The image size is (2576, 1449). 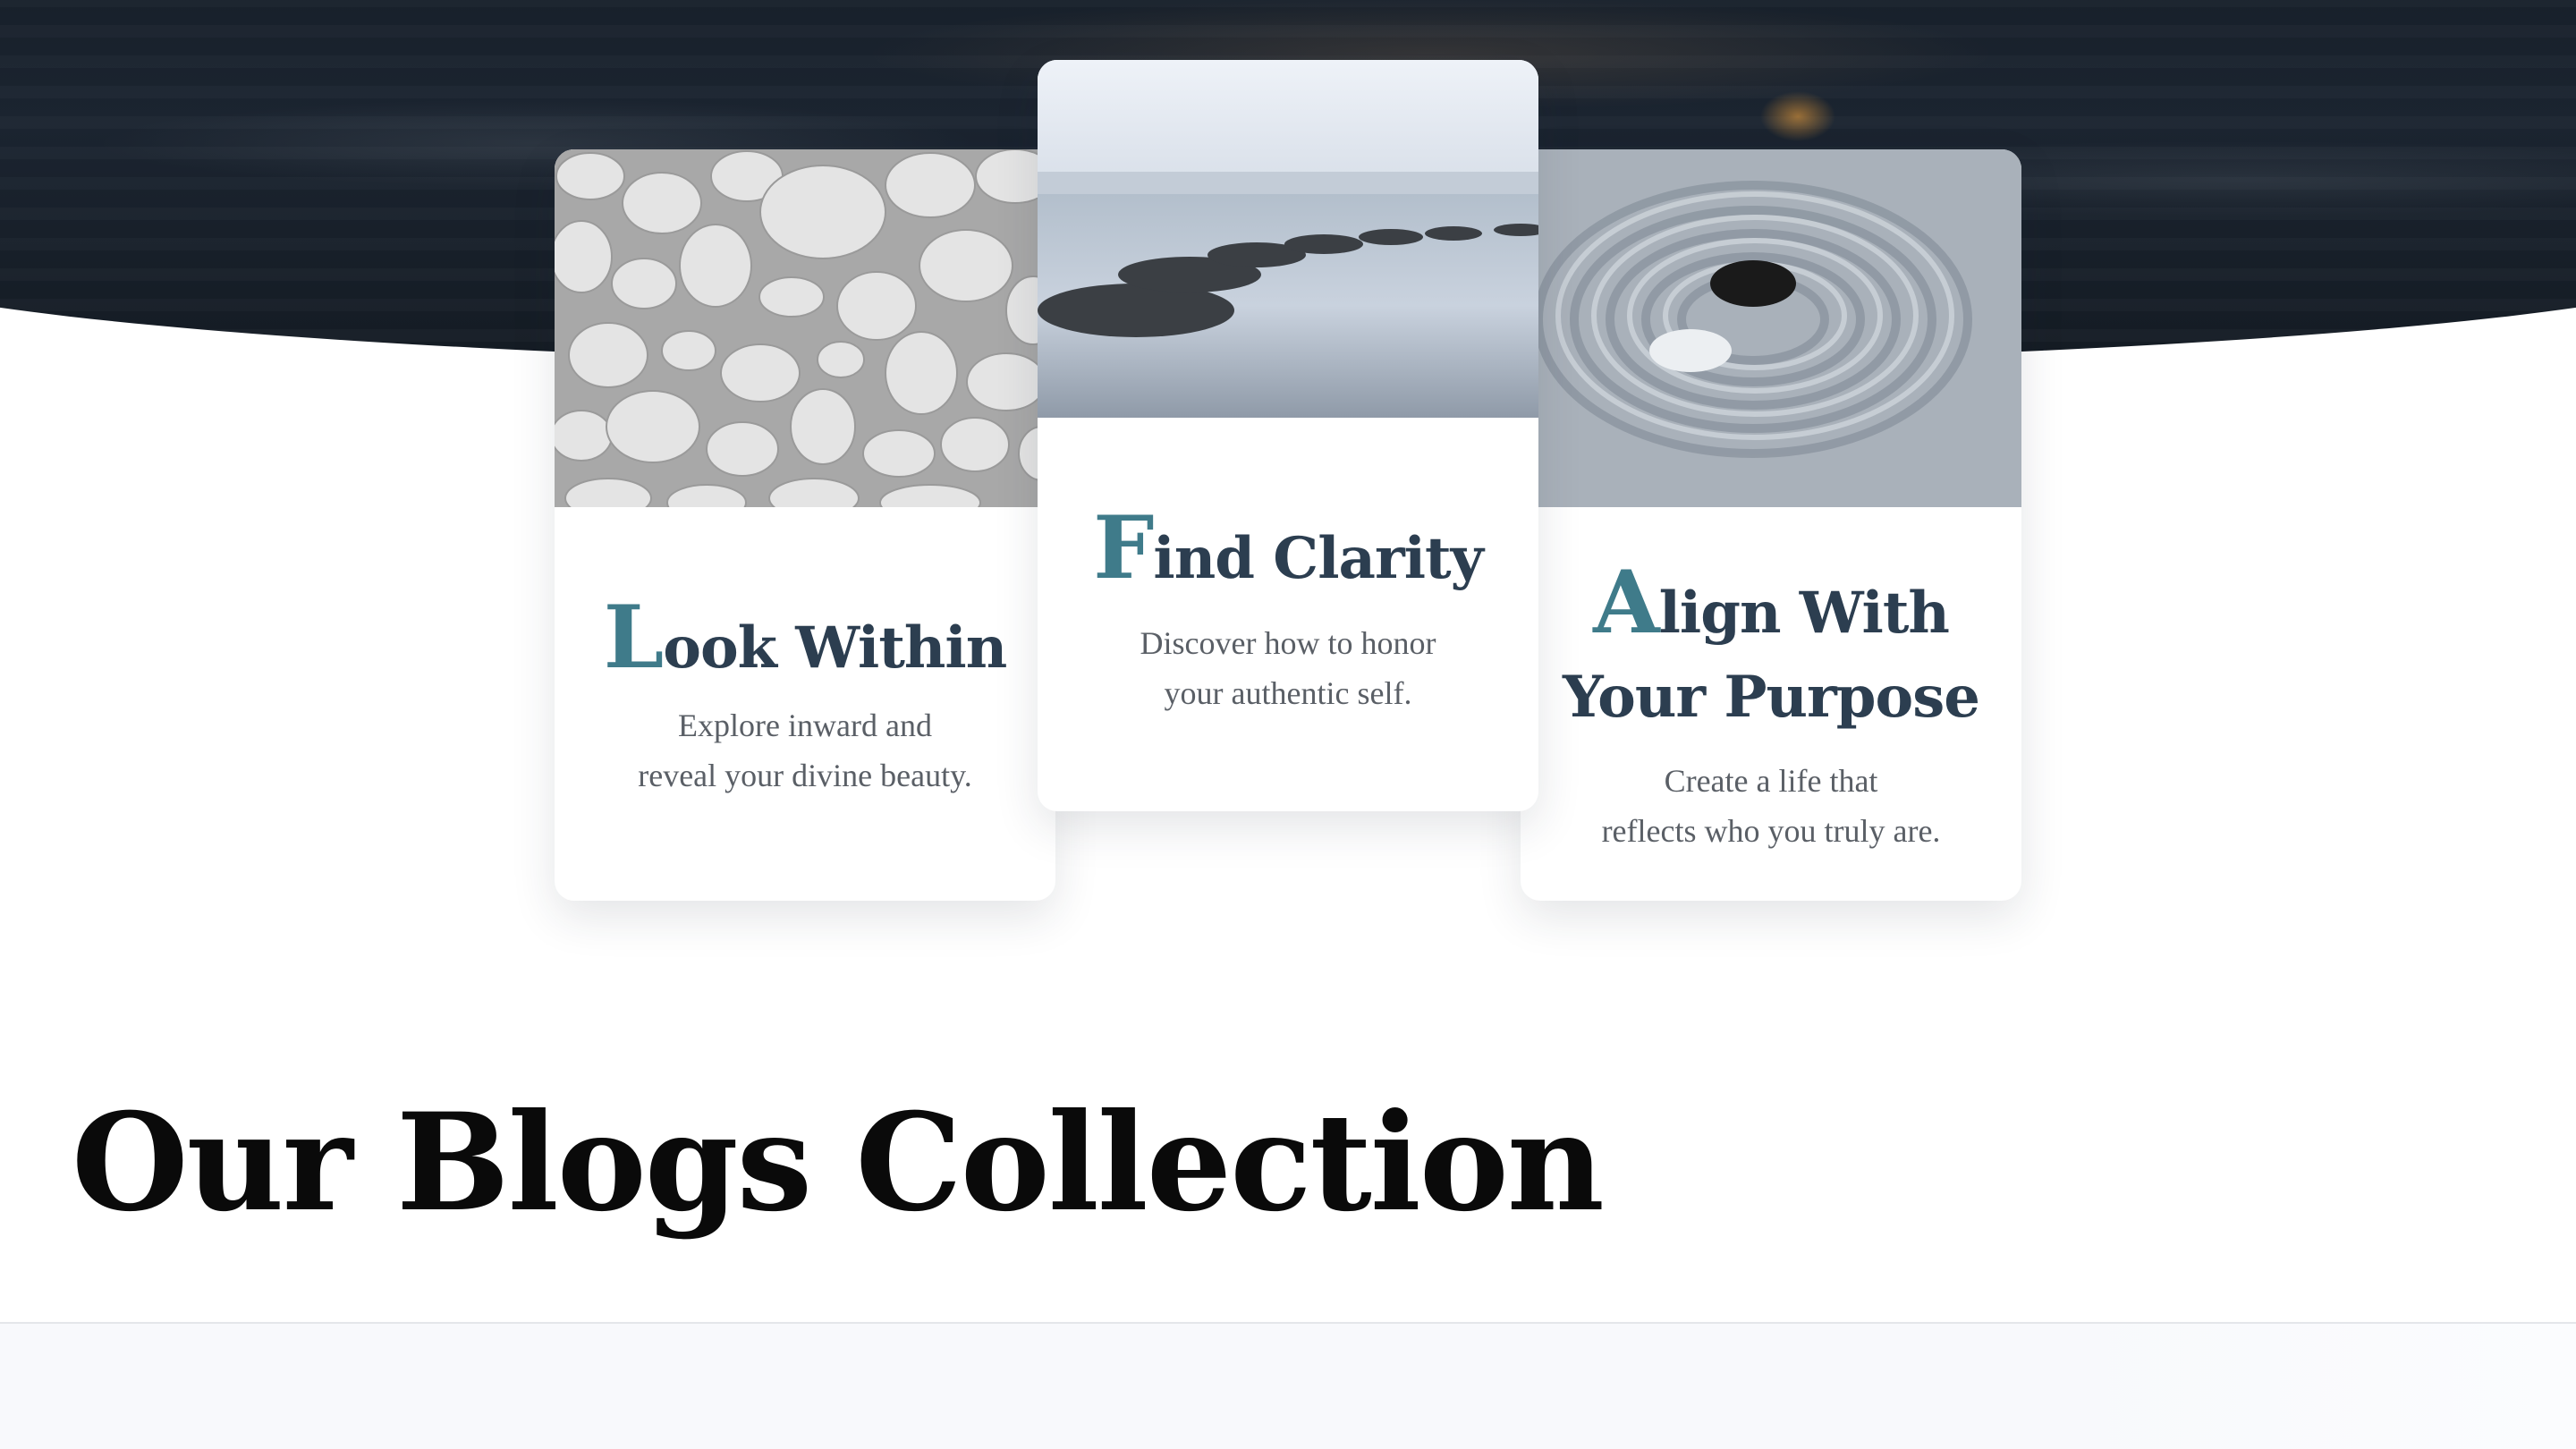 I want to click on title-initial: A, so click(x=1626, y=602).